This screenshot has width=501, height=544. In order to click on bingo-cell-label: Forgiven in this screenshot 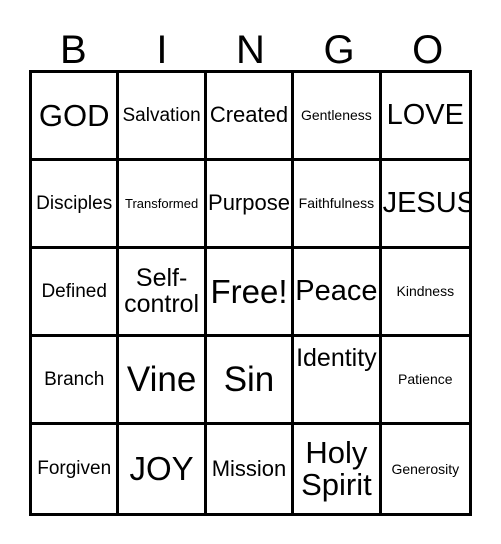, I will do `click(74, 469)`.